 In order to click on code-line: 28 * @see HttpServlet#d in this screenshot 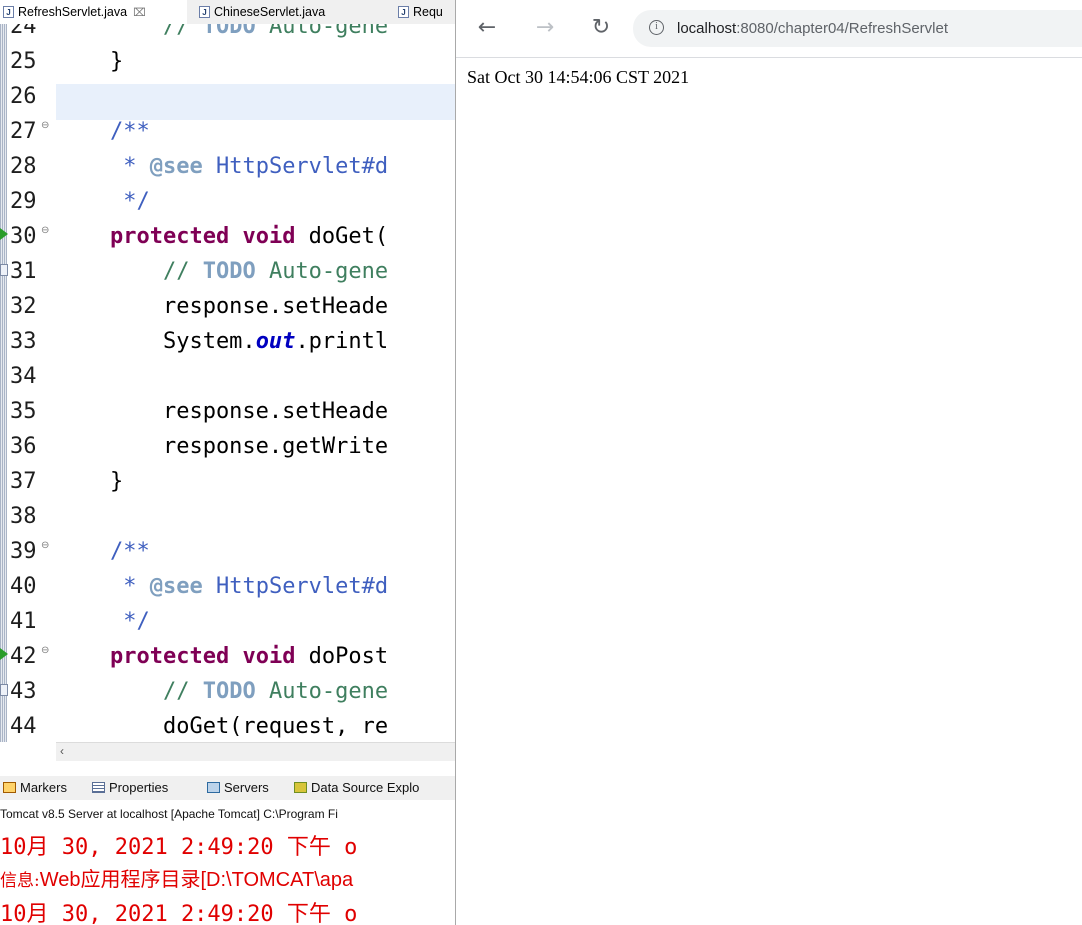, I will do `click(227, 166)`.